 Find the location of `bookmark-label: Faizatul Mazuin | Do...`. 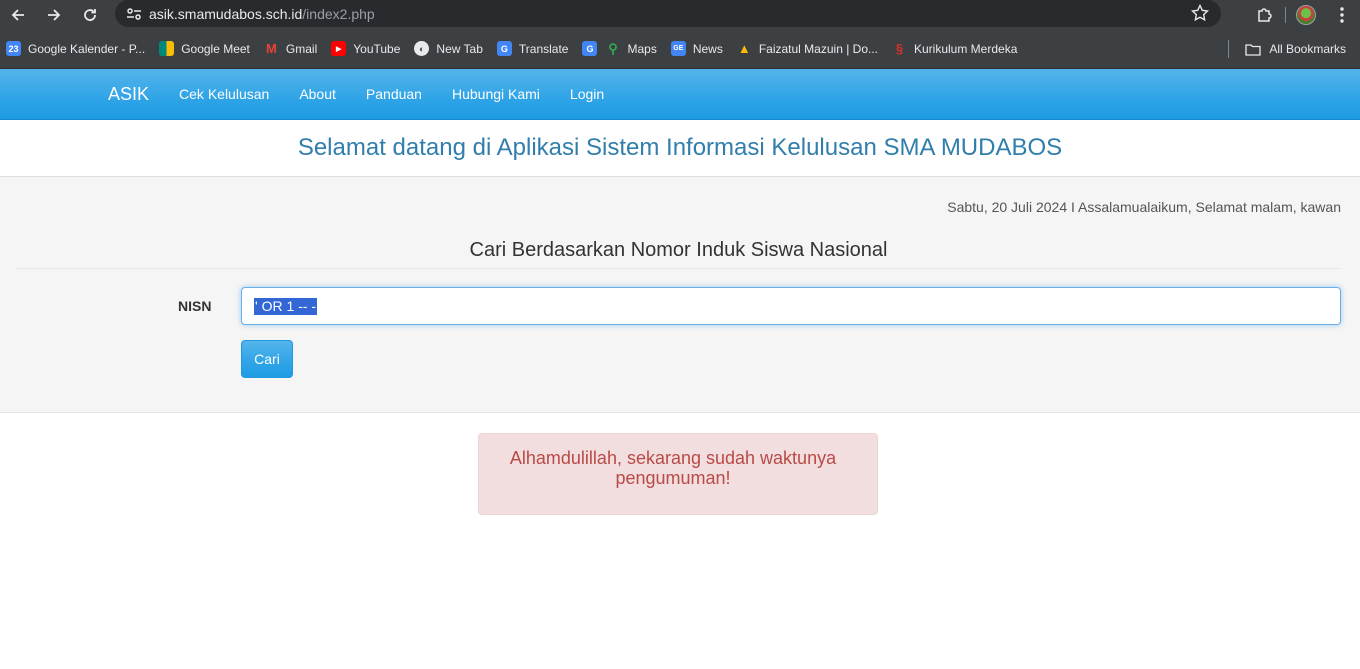

bookmark-label: Faizatul Mazuin | Do... is located at coordinates (818, 48).